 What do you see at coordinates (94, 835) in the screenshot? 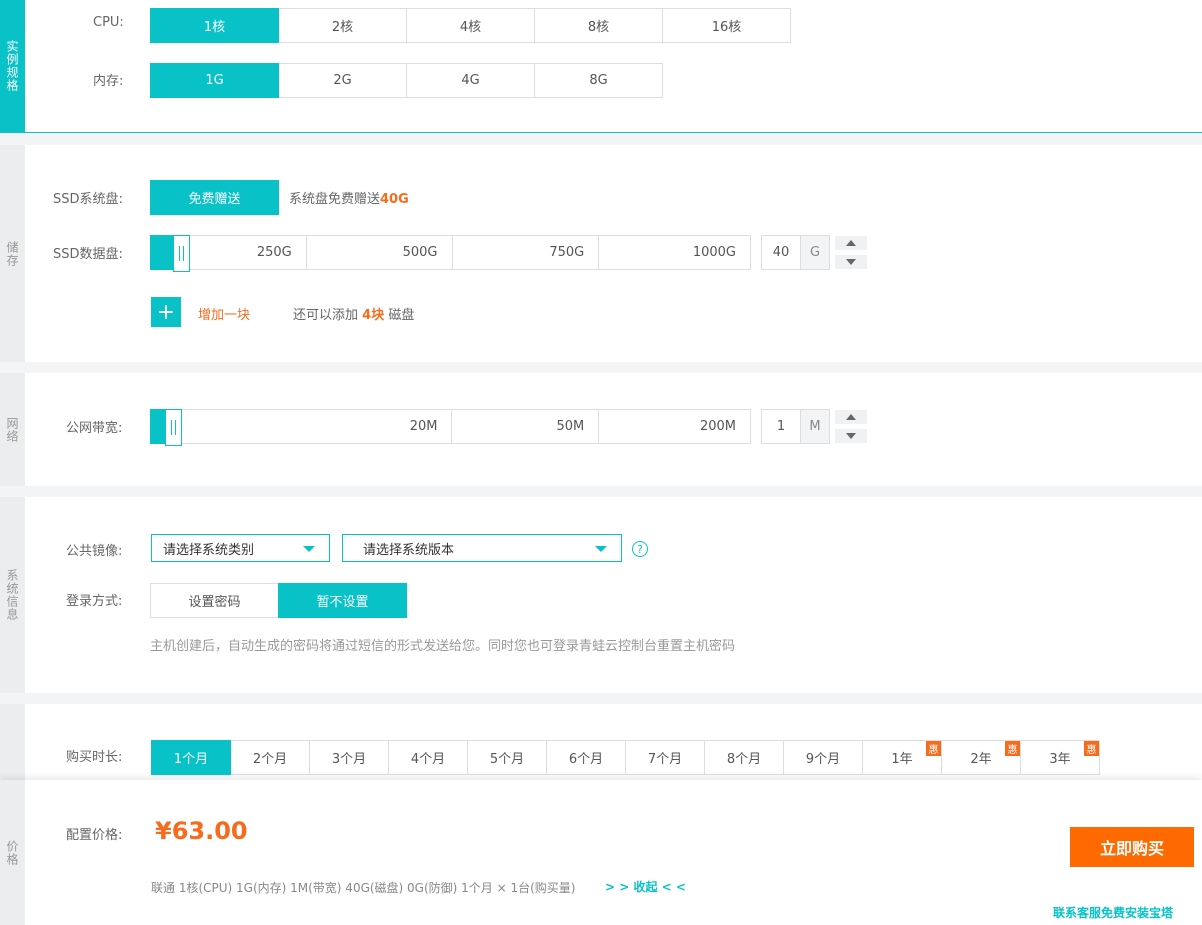
I see `price-label: 配置价格:` at bounding box center [94, 835].